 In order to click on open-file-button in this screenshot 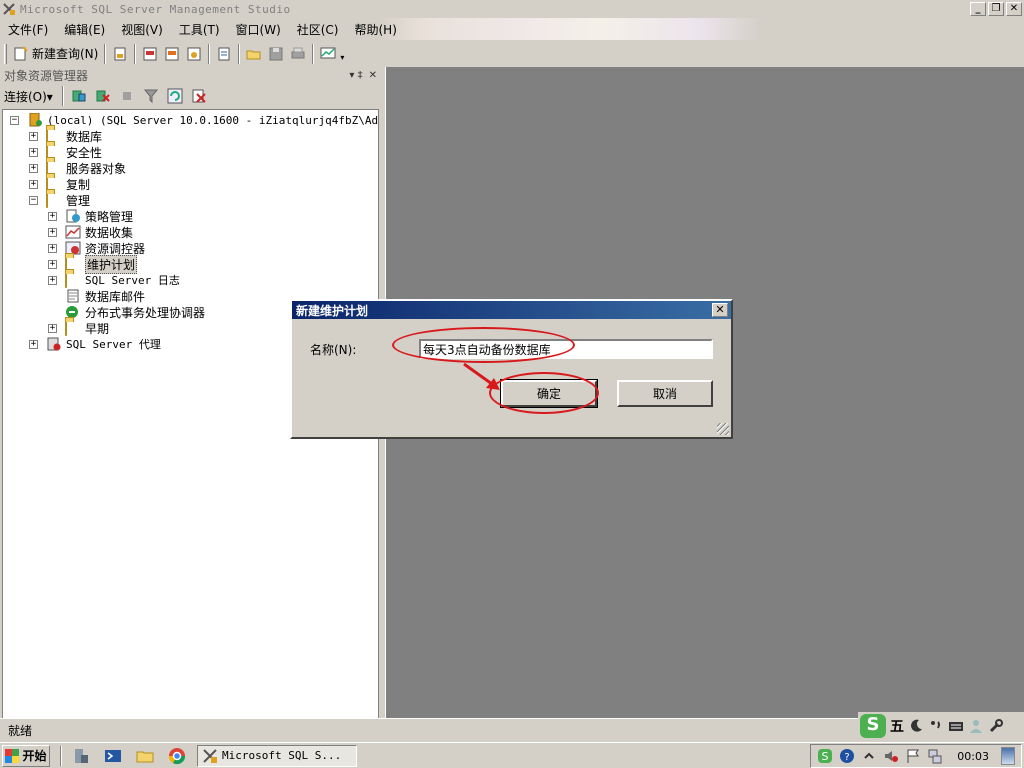, I will do `click(254, 54)`.